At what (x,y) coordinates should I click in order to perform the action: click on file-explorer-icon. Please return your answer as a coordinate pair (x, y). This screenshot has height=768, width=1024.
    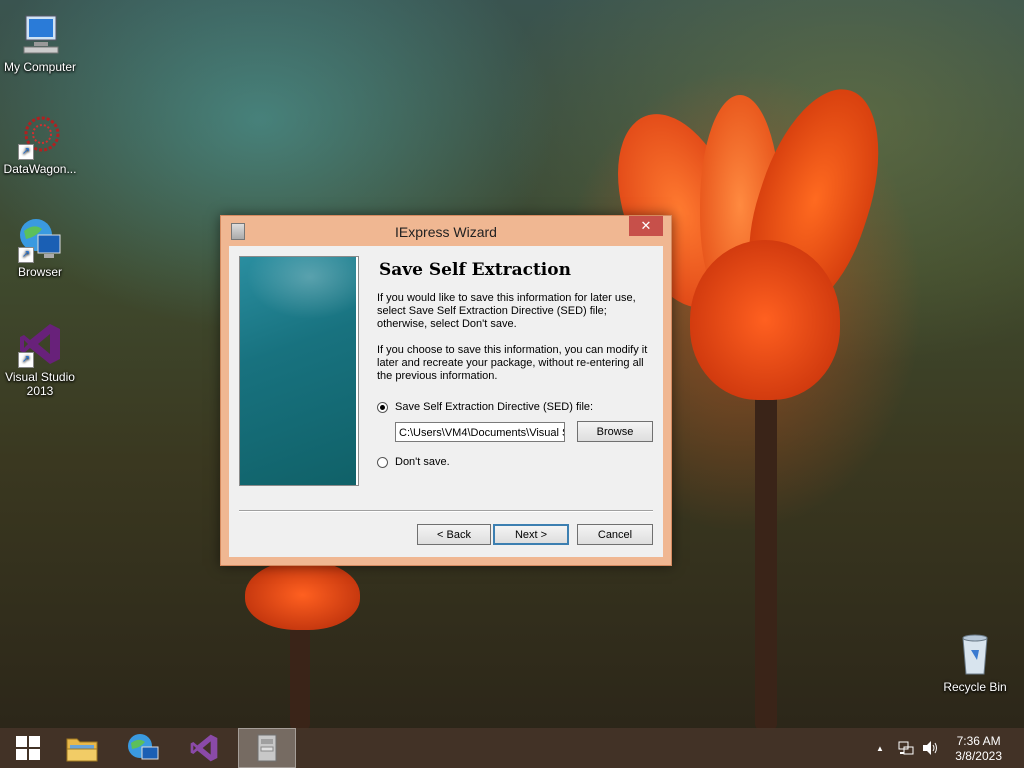
    Looking at the image, I should click on (82, 750).